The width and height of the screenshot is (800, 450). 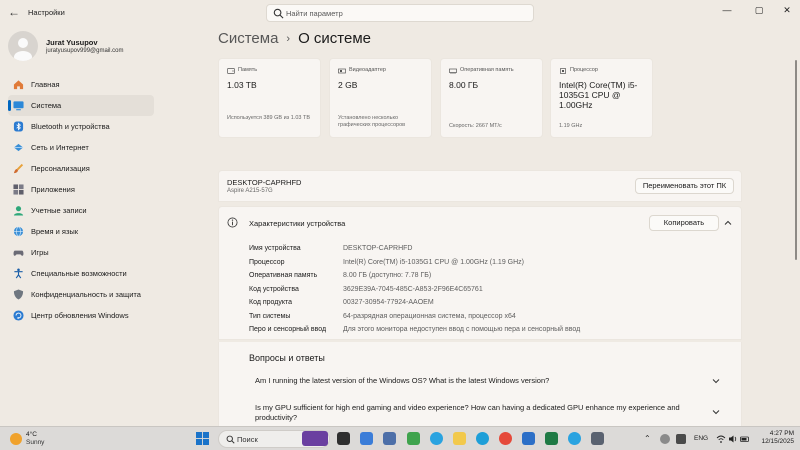 I want to click on sidebar-item-windows-update: Центр обновления Windows, so click(x=81, y=315).